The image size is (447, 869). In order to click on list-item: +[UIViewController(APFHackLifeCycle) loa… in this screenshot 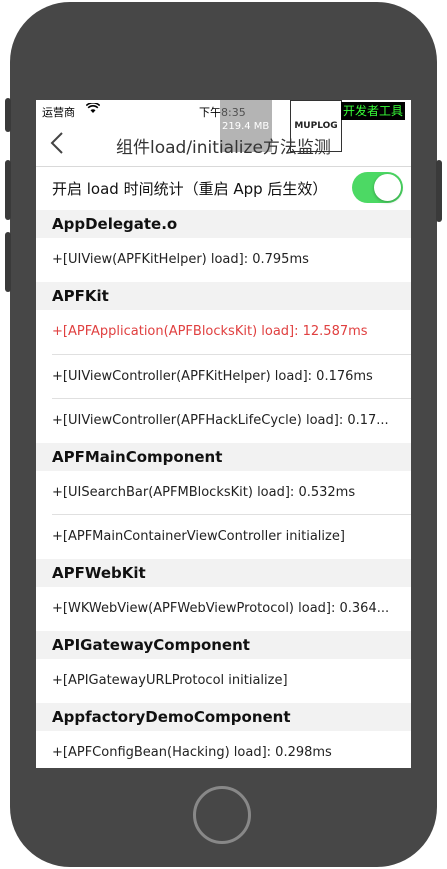, I will do `click(223, 421)`.